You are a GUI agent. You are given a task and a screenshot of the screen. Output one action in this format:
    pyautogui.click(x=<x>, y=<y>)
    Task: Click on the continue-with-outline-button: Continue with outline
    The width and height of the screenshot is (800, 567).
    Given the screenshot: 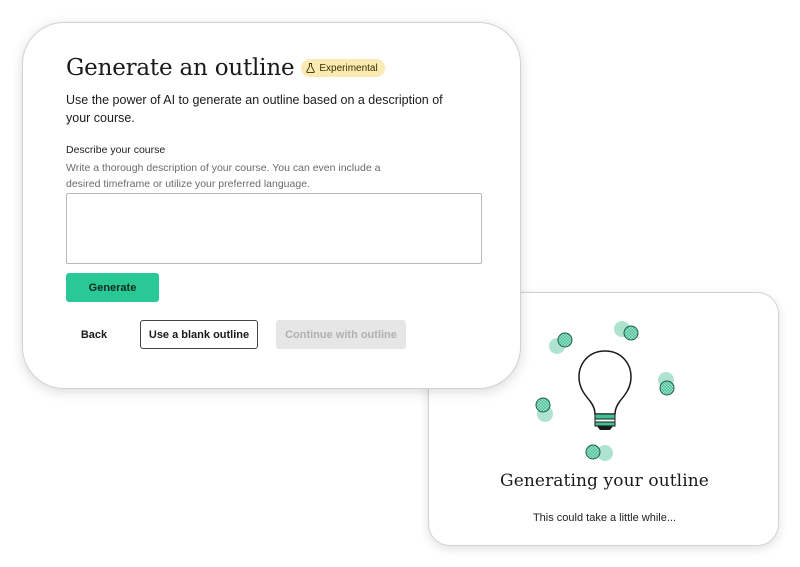 What is the action you would take?
    pyautogui.click(x=341, y=334)
    